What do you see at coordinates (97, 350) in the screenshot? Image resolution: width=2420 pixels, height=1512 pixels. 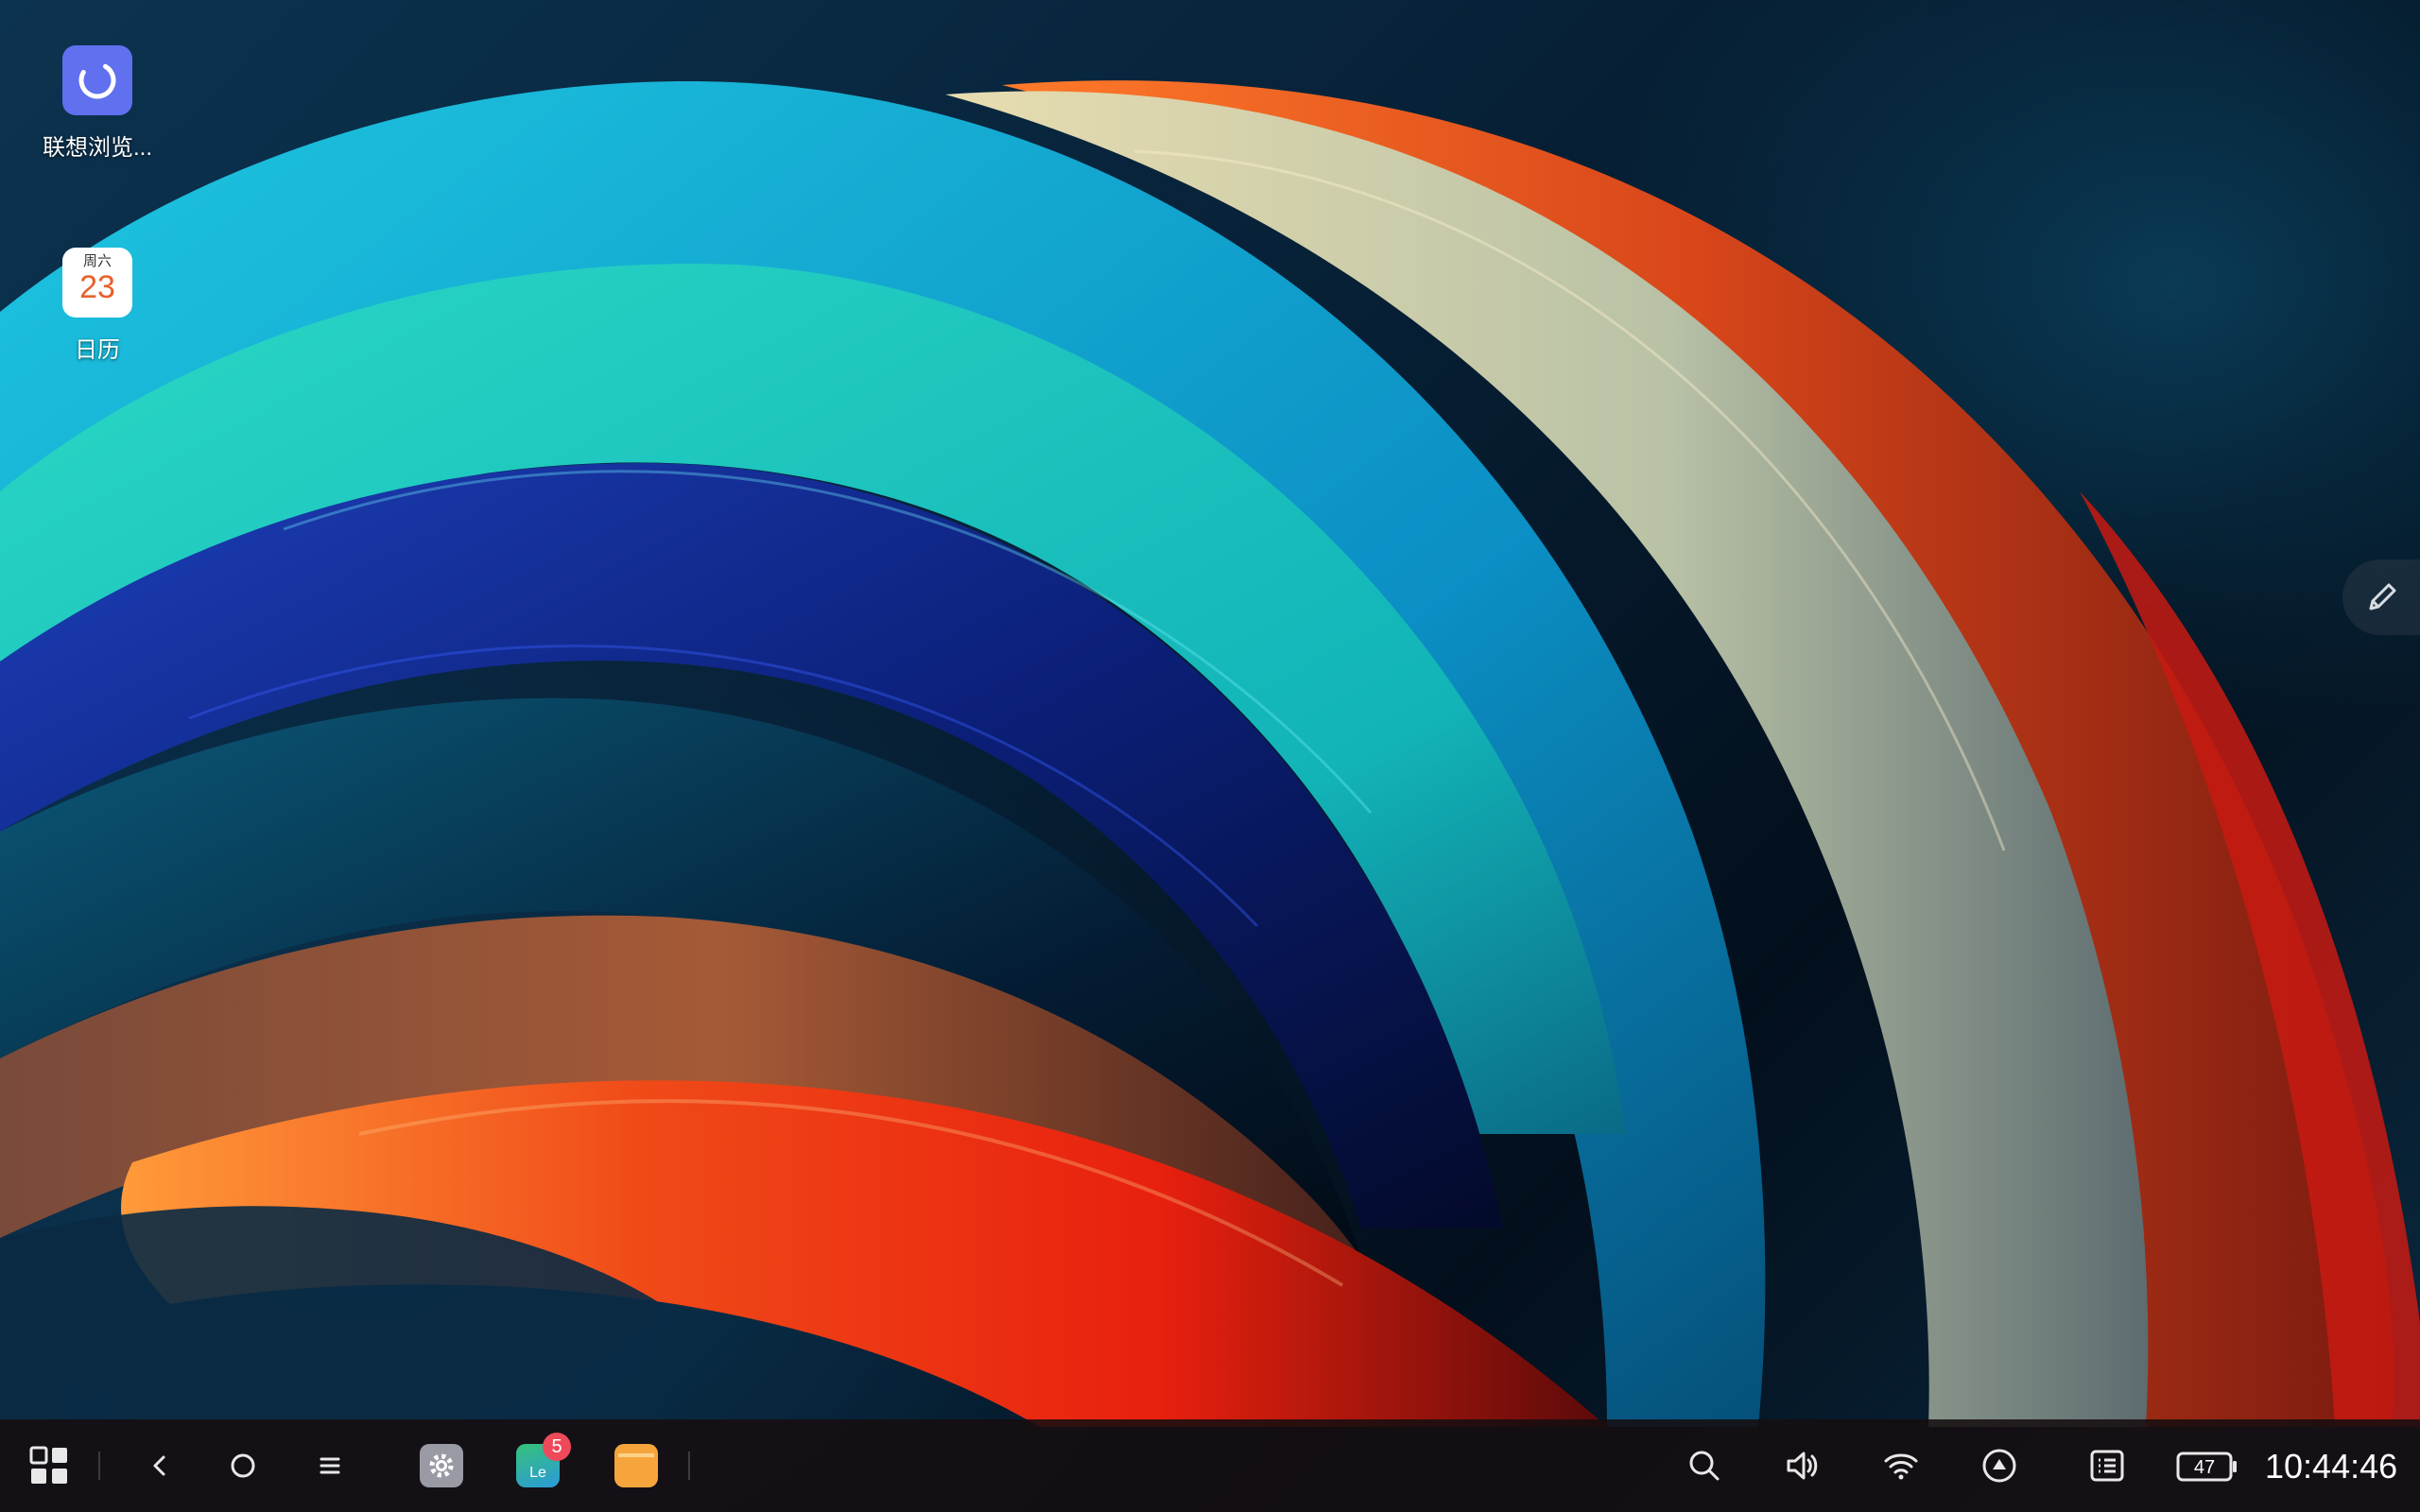 I see `desktop-icon-label: 日历` at bounding box center [97, 350].